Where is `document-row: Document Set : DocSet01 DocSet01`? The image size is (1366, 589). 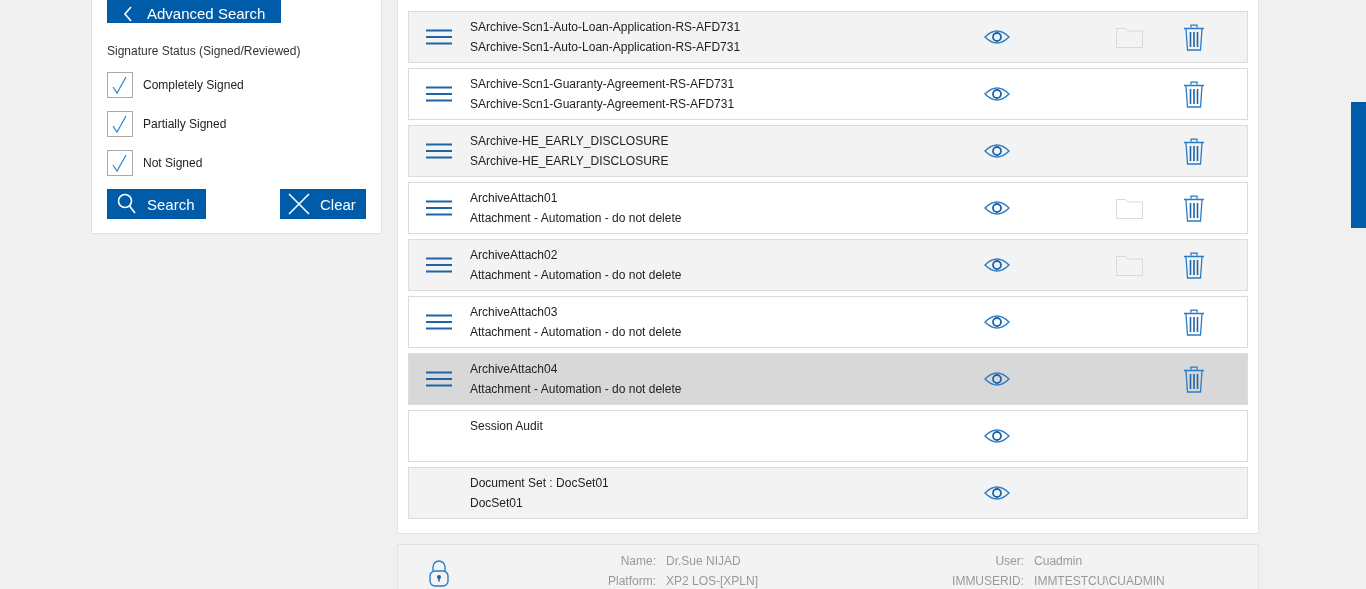
document-row: Document Set : DocSet01 DocSet01 is located at coordinates (828, 493).